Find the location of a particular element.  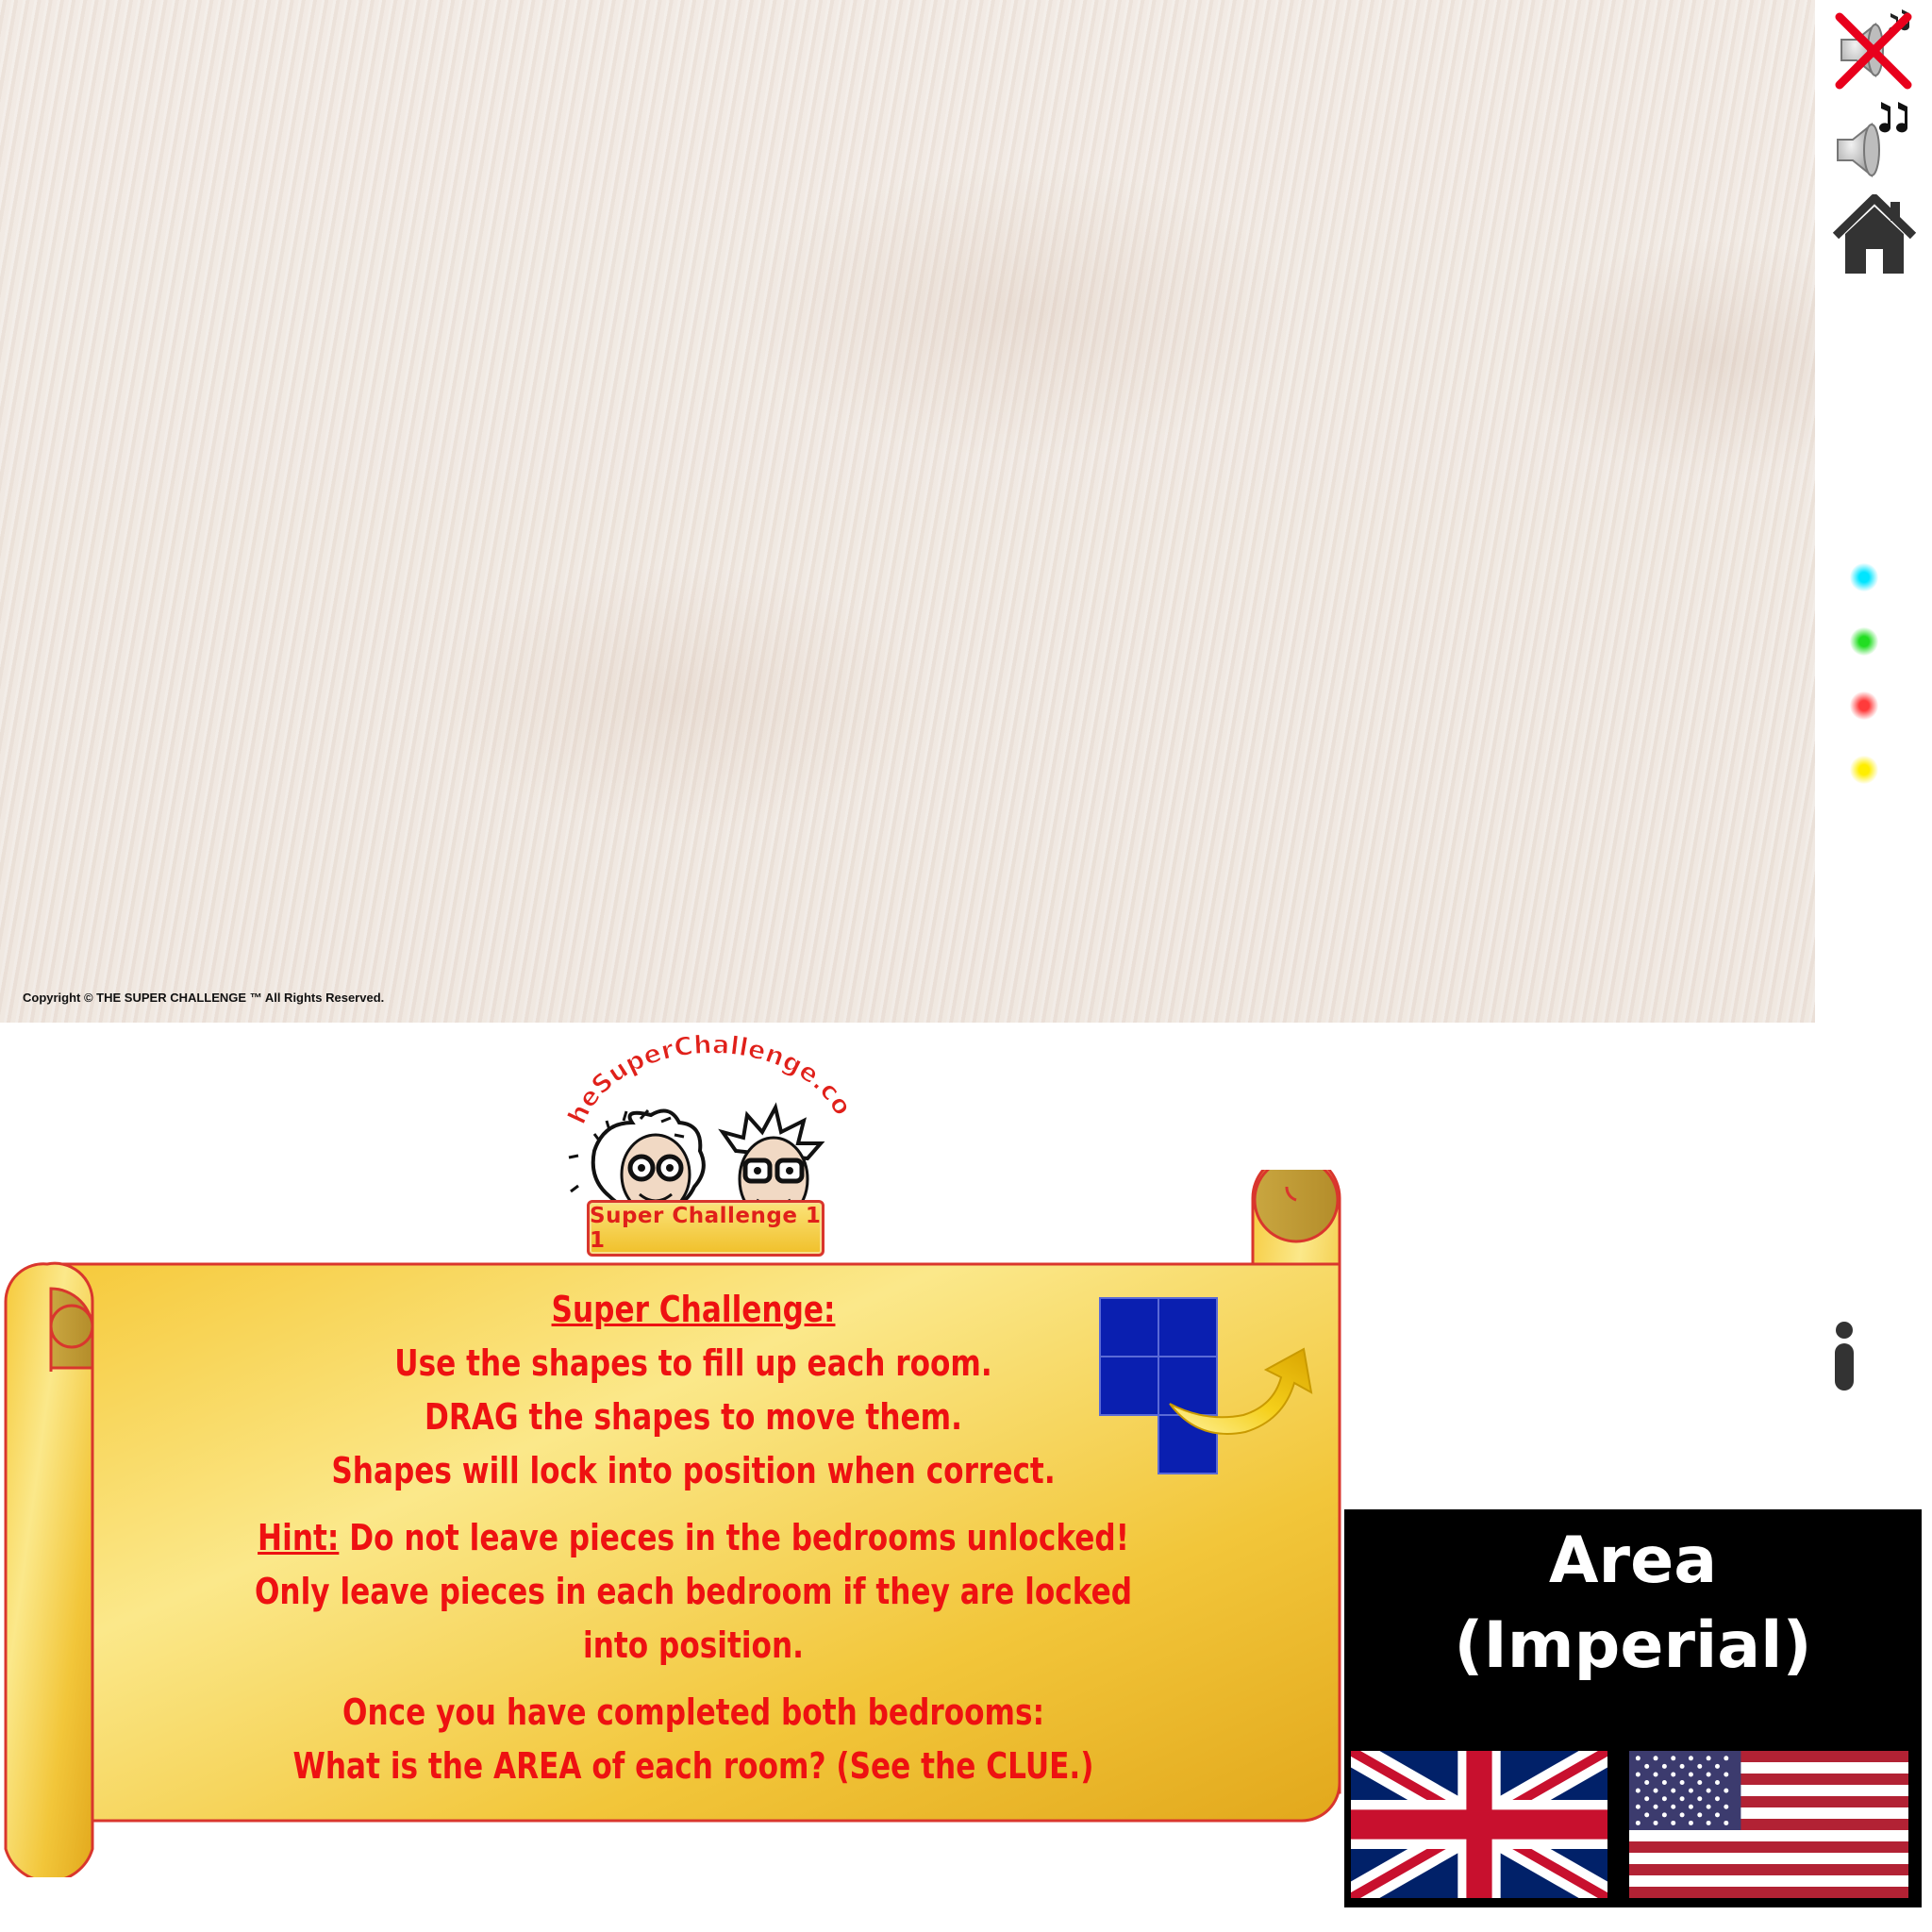

instruction-line: Once you have completed both bedrooms: is located at coordinates (693, 1712).